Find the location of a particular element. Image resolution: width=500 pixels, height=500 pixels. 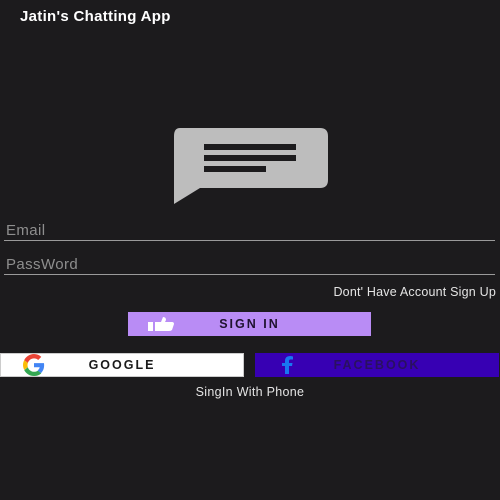

app-title: Jatin's Chatting App is located at coordinates (95, 16).